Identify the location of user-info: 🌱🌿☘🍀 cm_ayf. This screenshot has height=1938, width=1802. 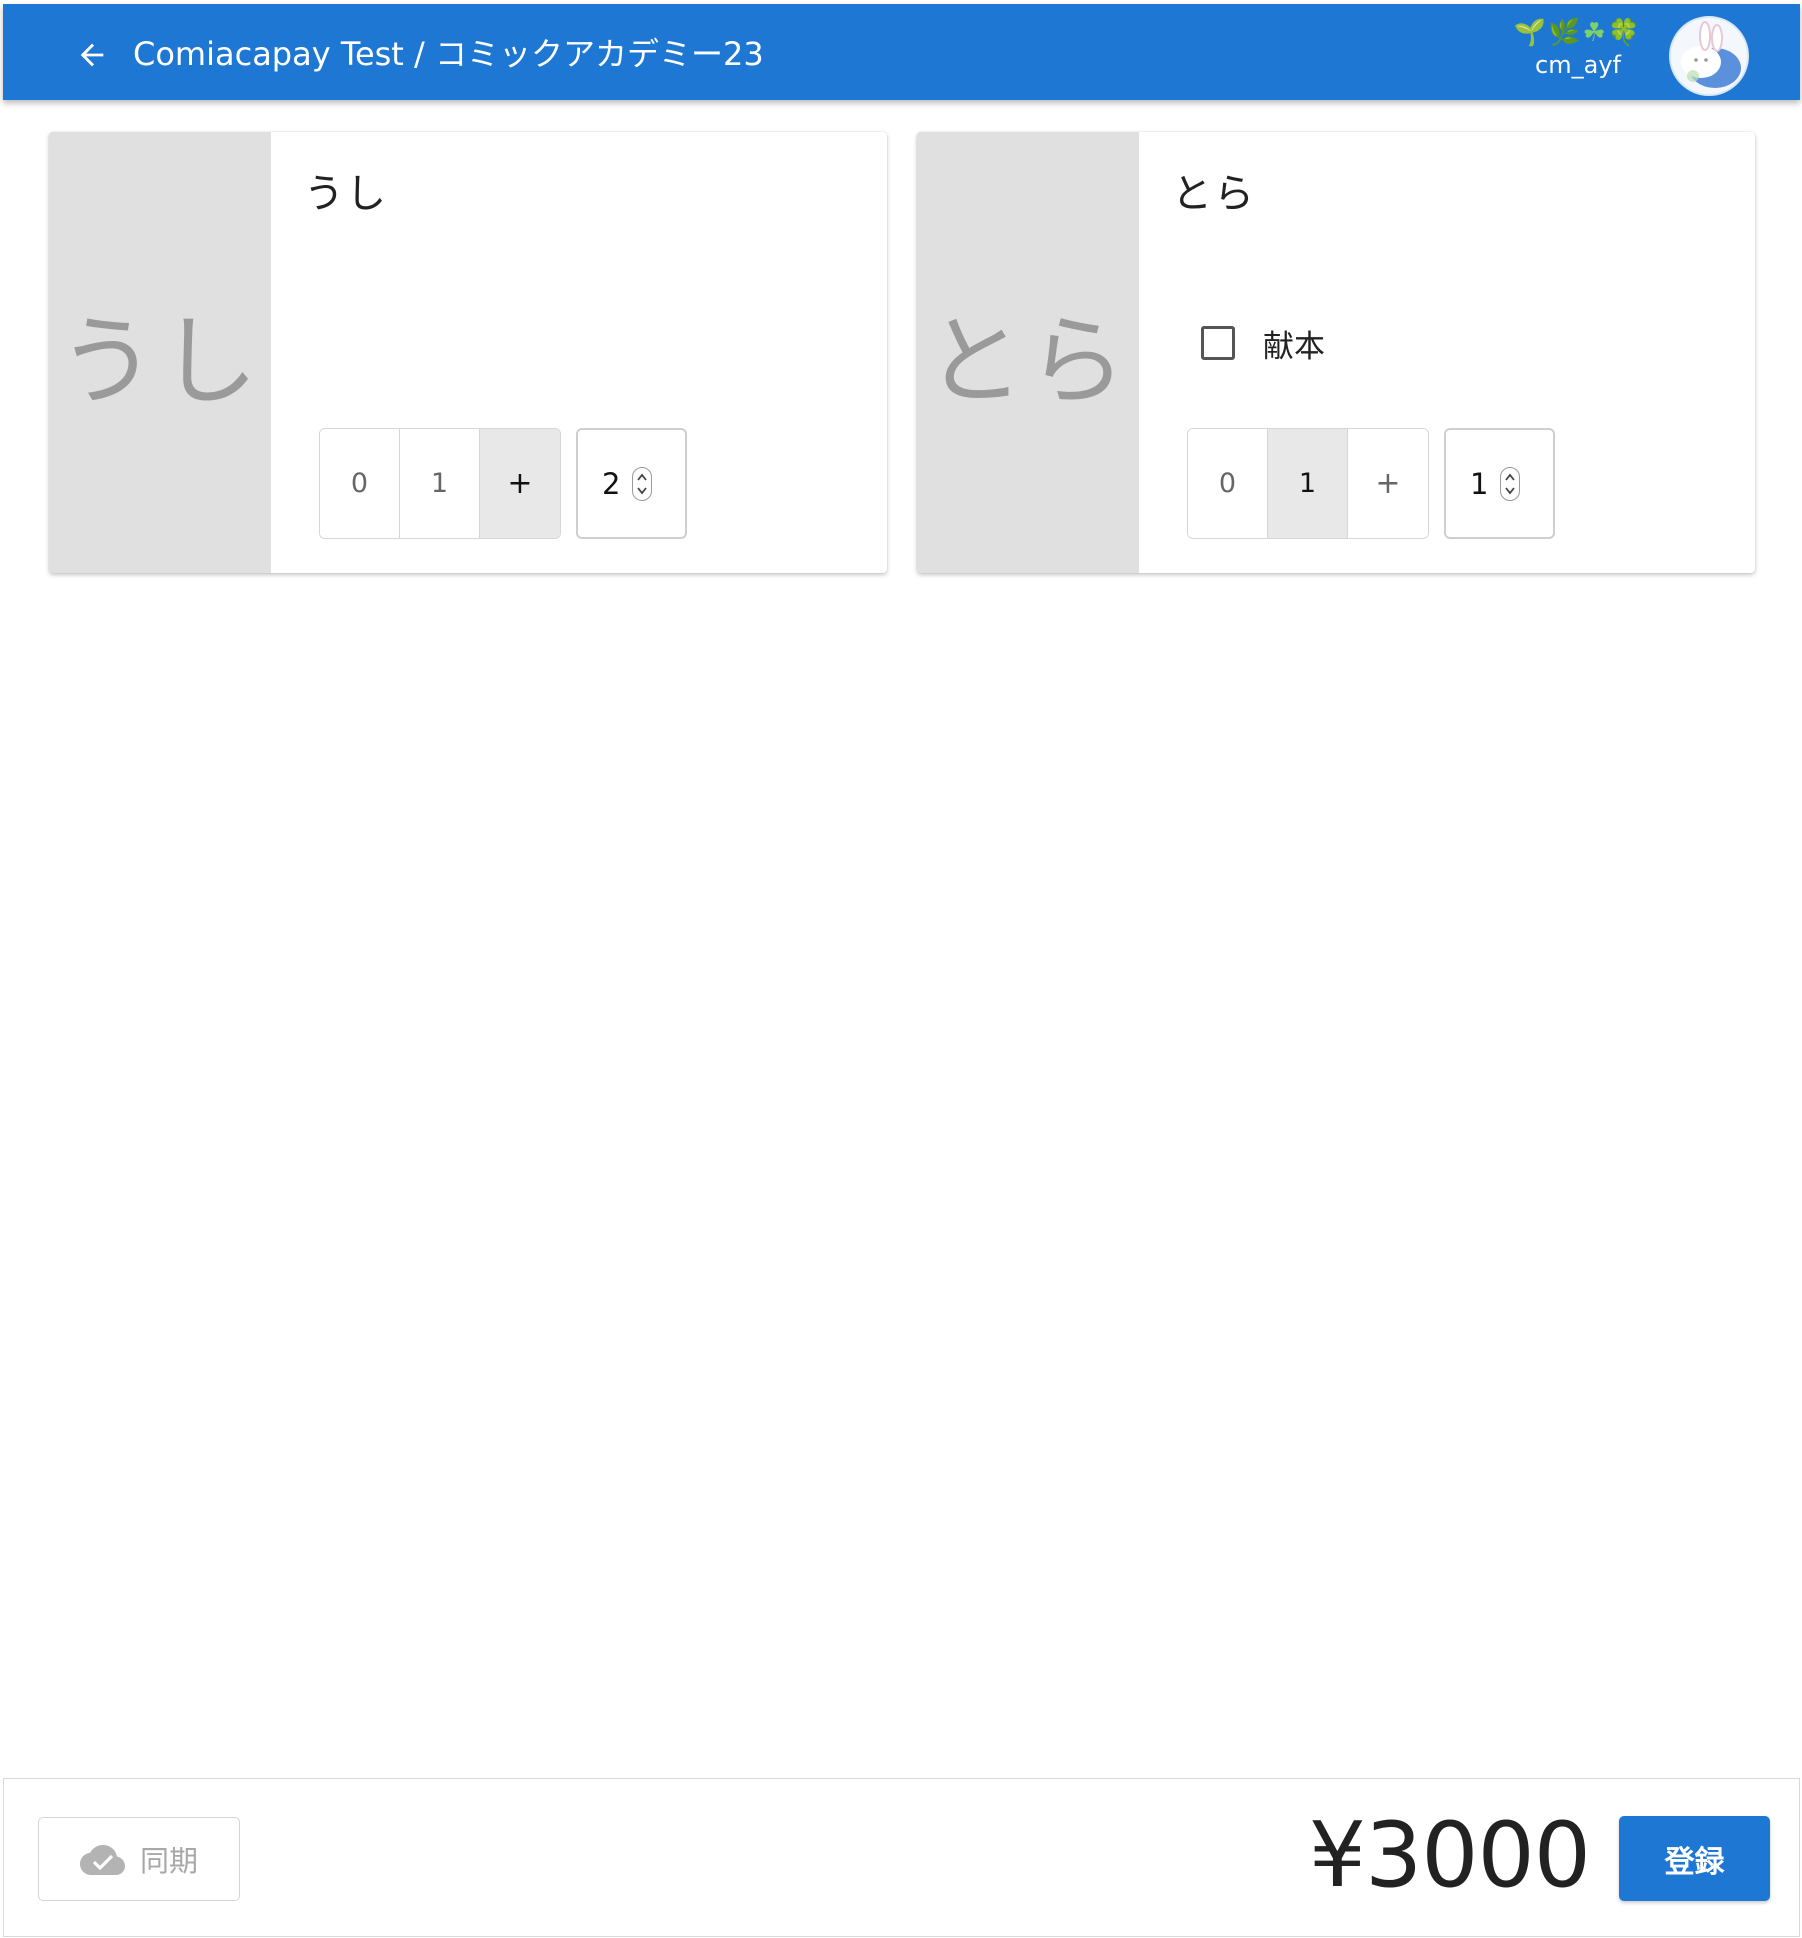
(1578, 54).